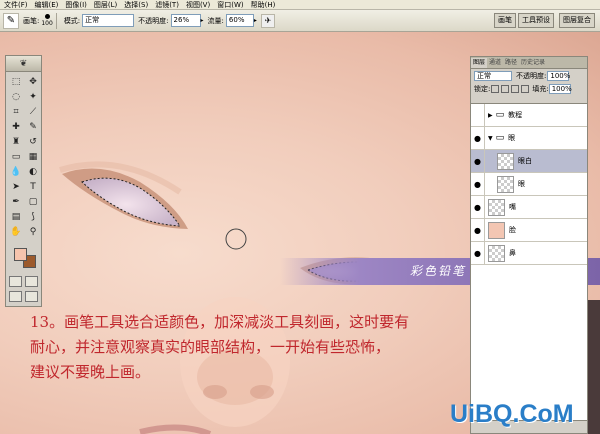 This screenshot has width=600, height=434. Describe the element at coordinates (505, 20) in the screenshot. I see `well-brushes: 画笔` at that location.